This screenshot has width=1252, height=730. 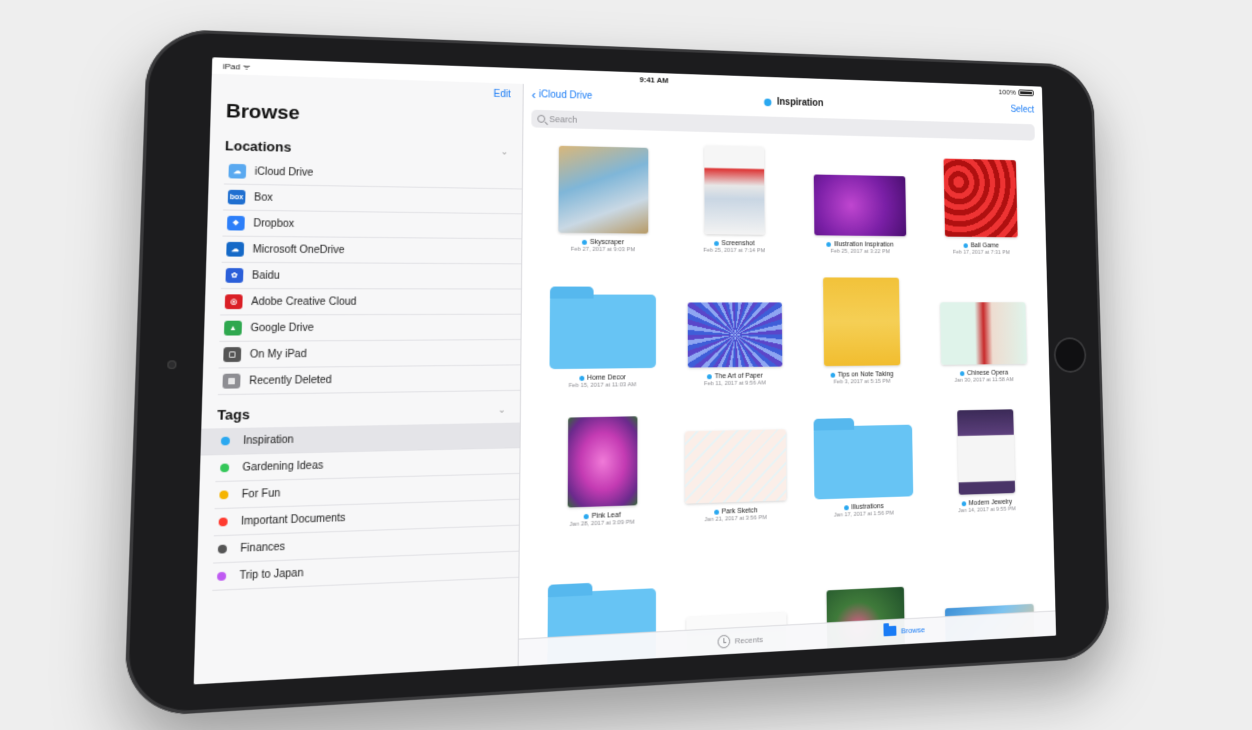 What do you see at coordinates (233, 414) in the screenshot?
I see `tags-title: Tags` at bounding box center [233, 414].